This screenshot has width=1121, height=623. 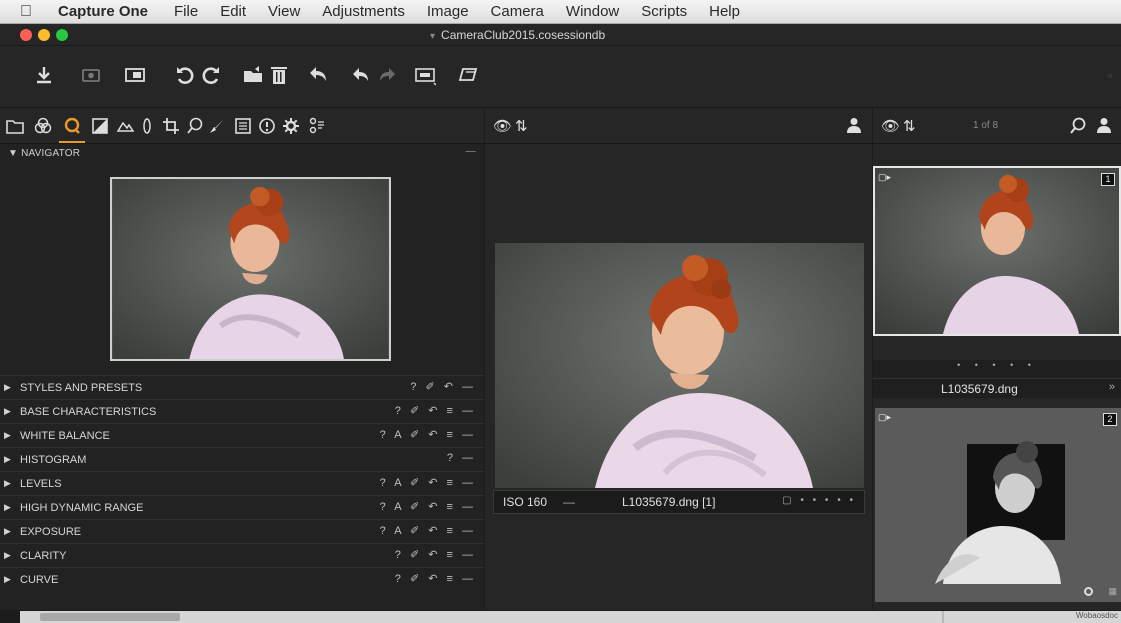 I want to click on tool-row-white-balance: ▶ WHITE BALANCE ? A ✐ ↶ ≡ —, so click(x=242, y=435).